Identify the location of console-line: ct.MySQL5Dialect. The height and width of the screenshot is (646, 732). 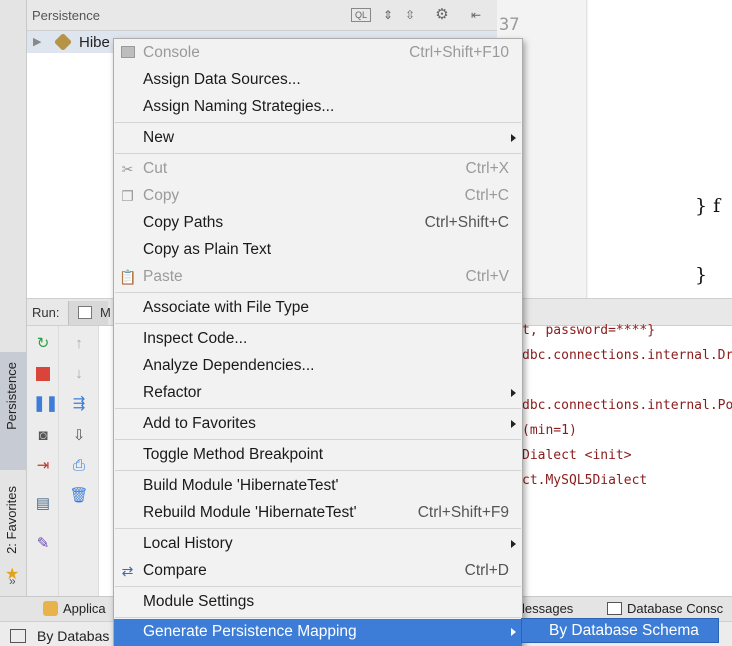
(585, 480).